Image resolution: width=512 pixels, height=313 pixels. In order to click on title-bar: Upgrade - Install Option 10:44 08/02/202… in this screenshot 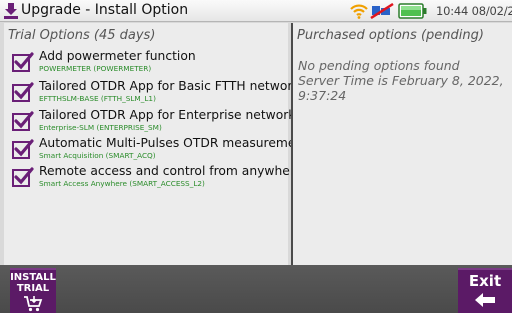, I will do `click(256, 11)`.